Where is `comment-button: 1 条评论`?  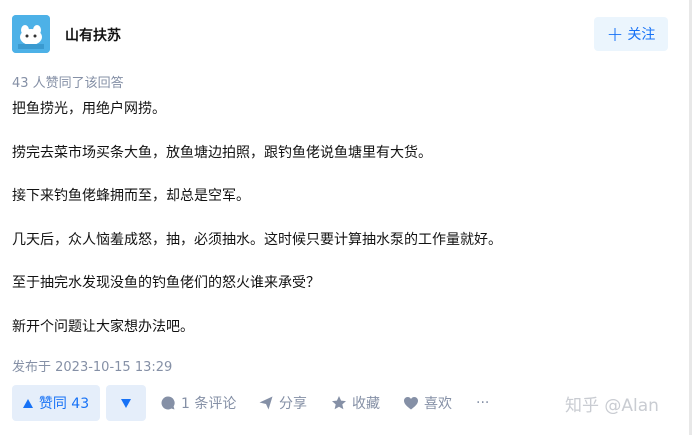 comment-button: 1 条评论 is located at coordinates (198, 403).